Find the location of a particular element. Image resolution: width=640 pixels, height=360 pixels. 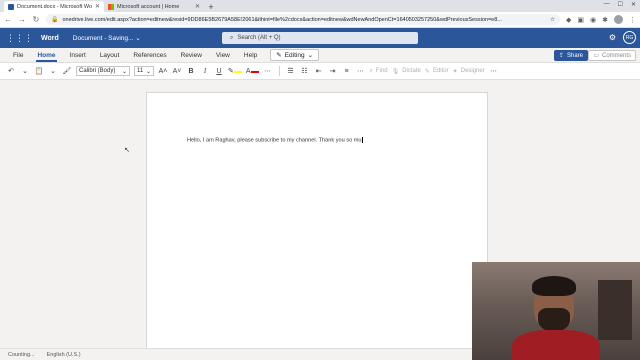

shrink-font-icon: A˅ is located at coordinates (177, 71).